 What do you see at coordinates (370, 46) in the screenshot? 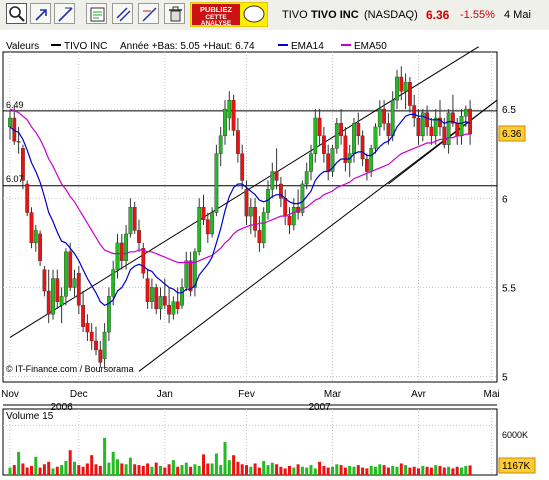
I see `legend-ema50: EMA50` at bounding box center [370, 46].